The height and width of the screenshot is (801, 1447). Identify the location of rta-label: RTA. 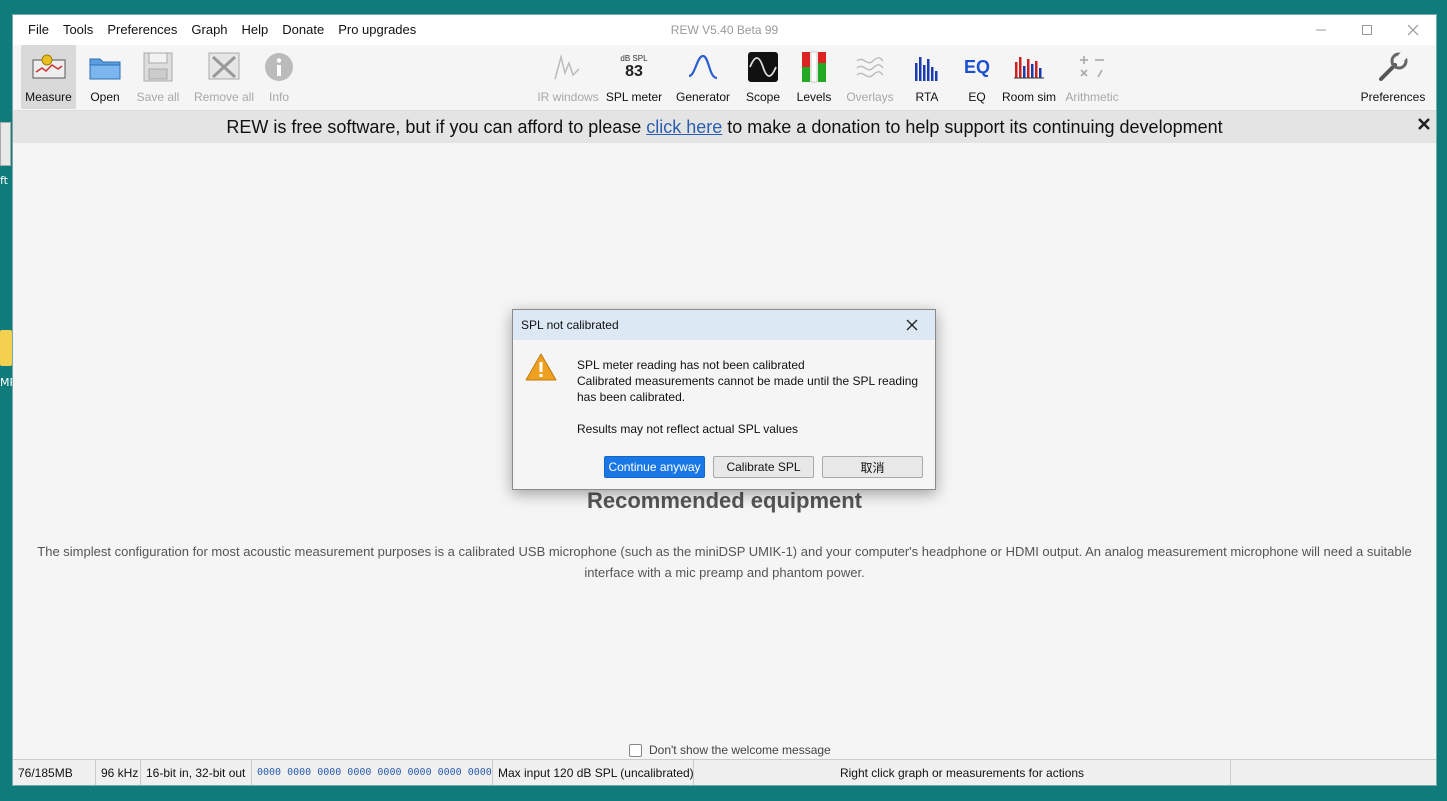
(927, 97).